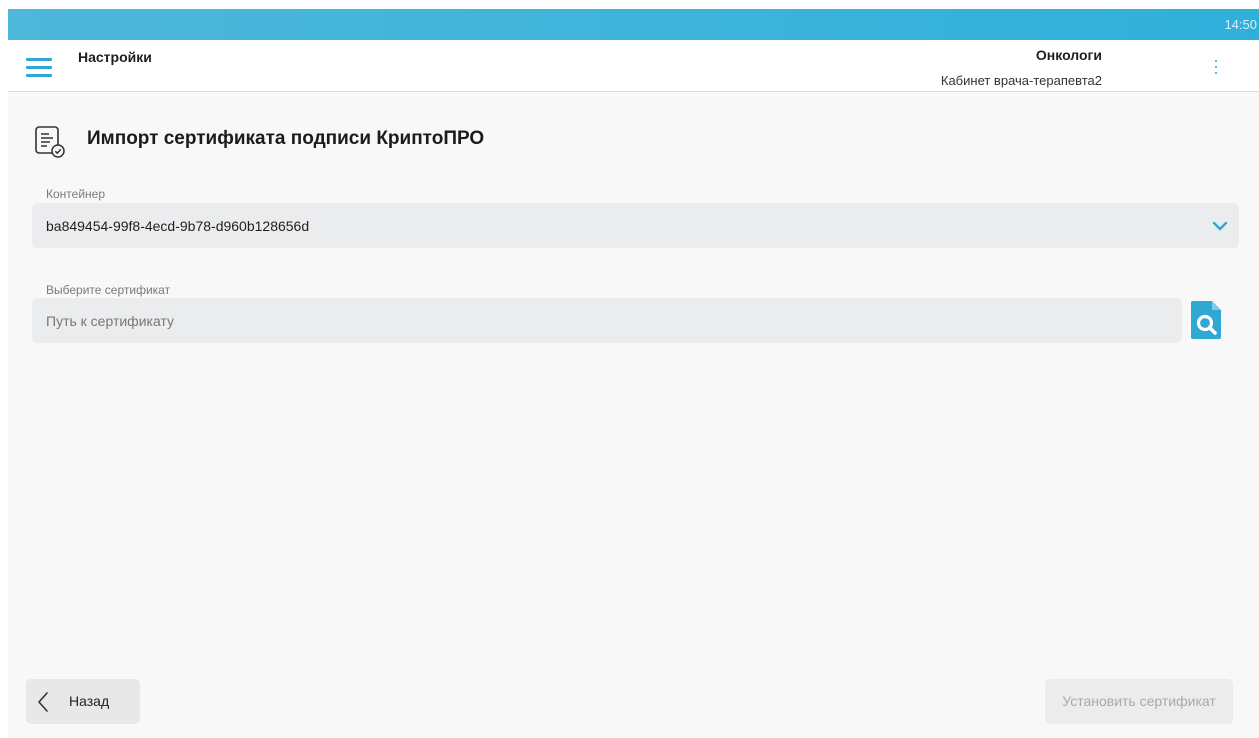 Image resolution: width=1259 pixels, height=738 pixels. What do you see at coordinates (1216, 68) in the screenshot?
I see `more-vertical-icon` at bounding box center [1216, 68].